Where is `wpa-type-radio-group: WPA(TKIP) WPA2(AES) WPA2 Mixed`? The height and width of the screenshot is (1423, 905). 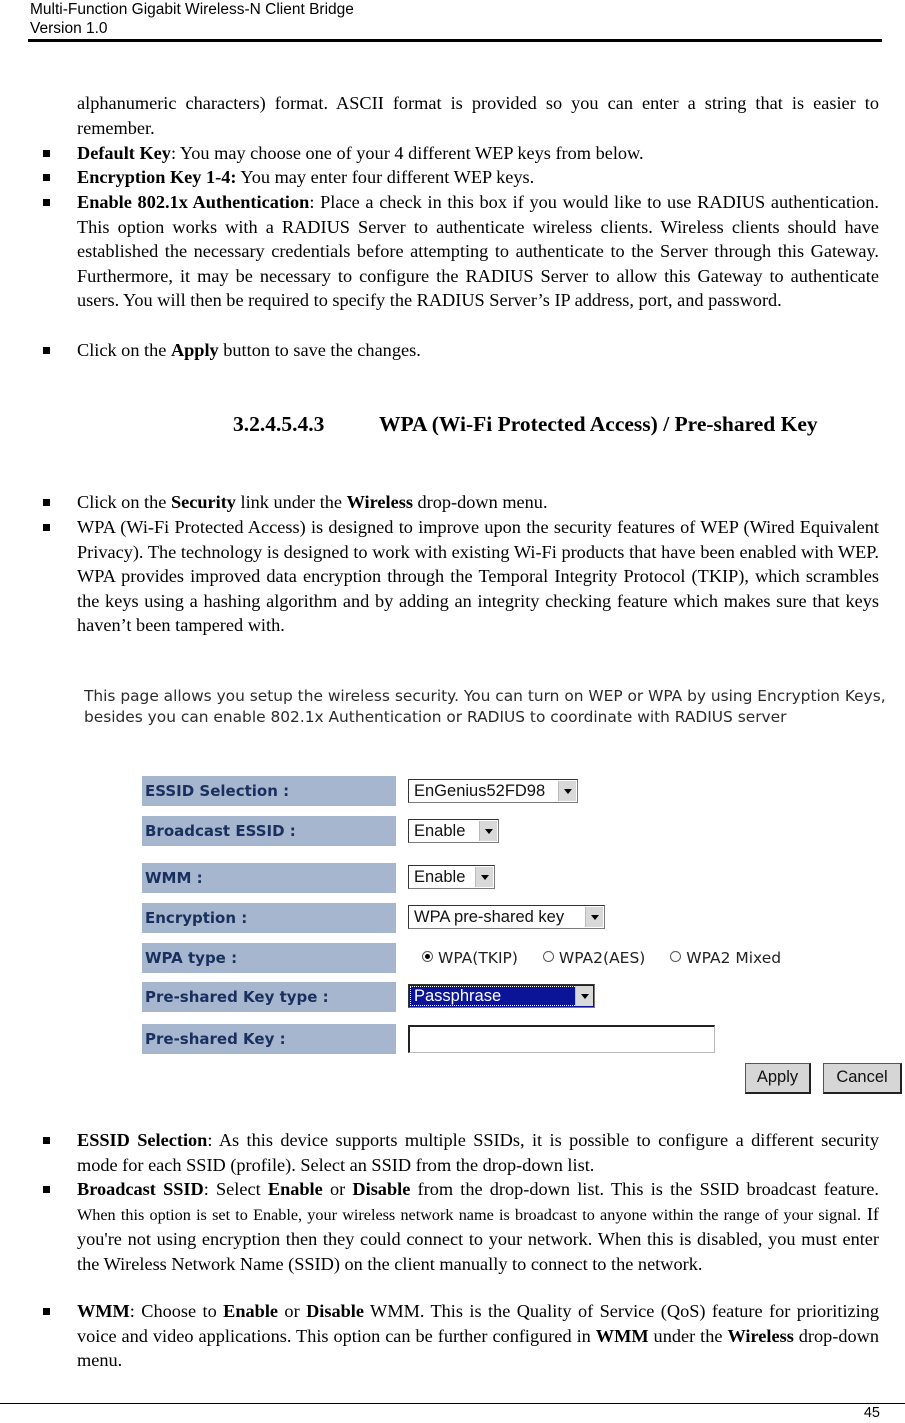 wpa-type-radio-group: WPA(TKIP) WPA2(AES) WPA2 Mixed is located at coordinates (611, 958).